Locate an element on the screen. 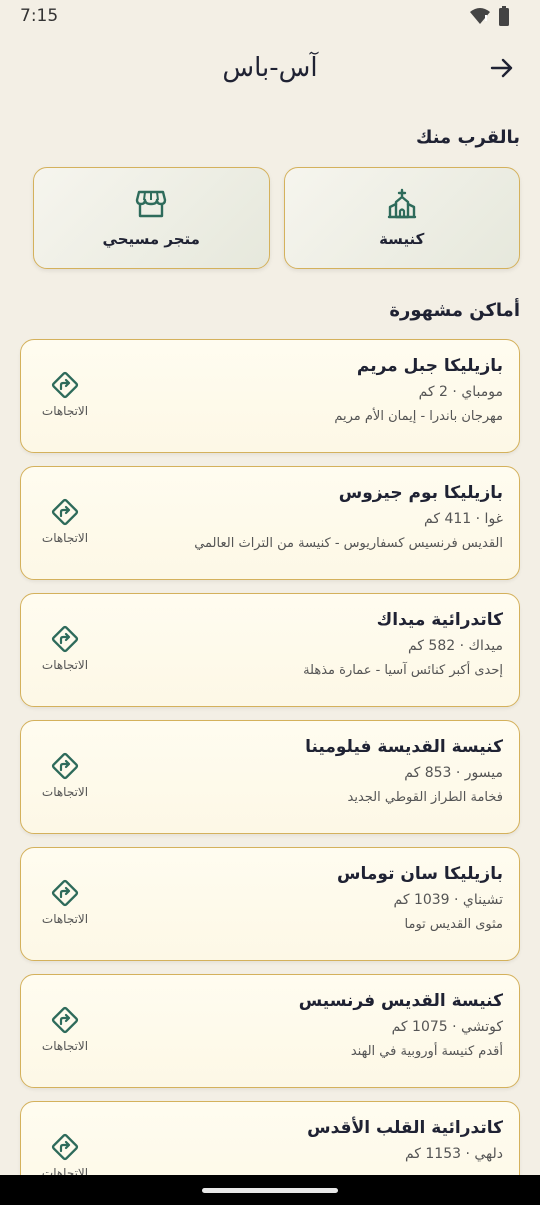 This screenshot has width=540, height=1205. app-bar: آس-باس is located at coordinates (270, 68).